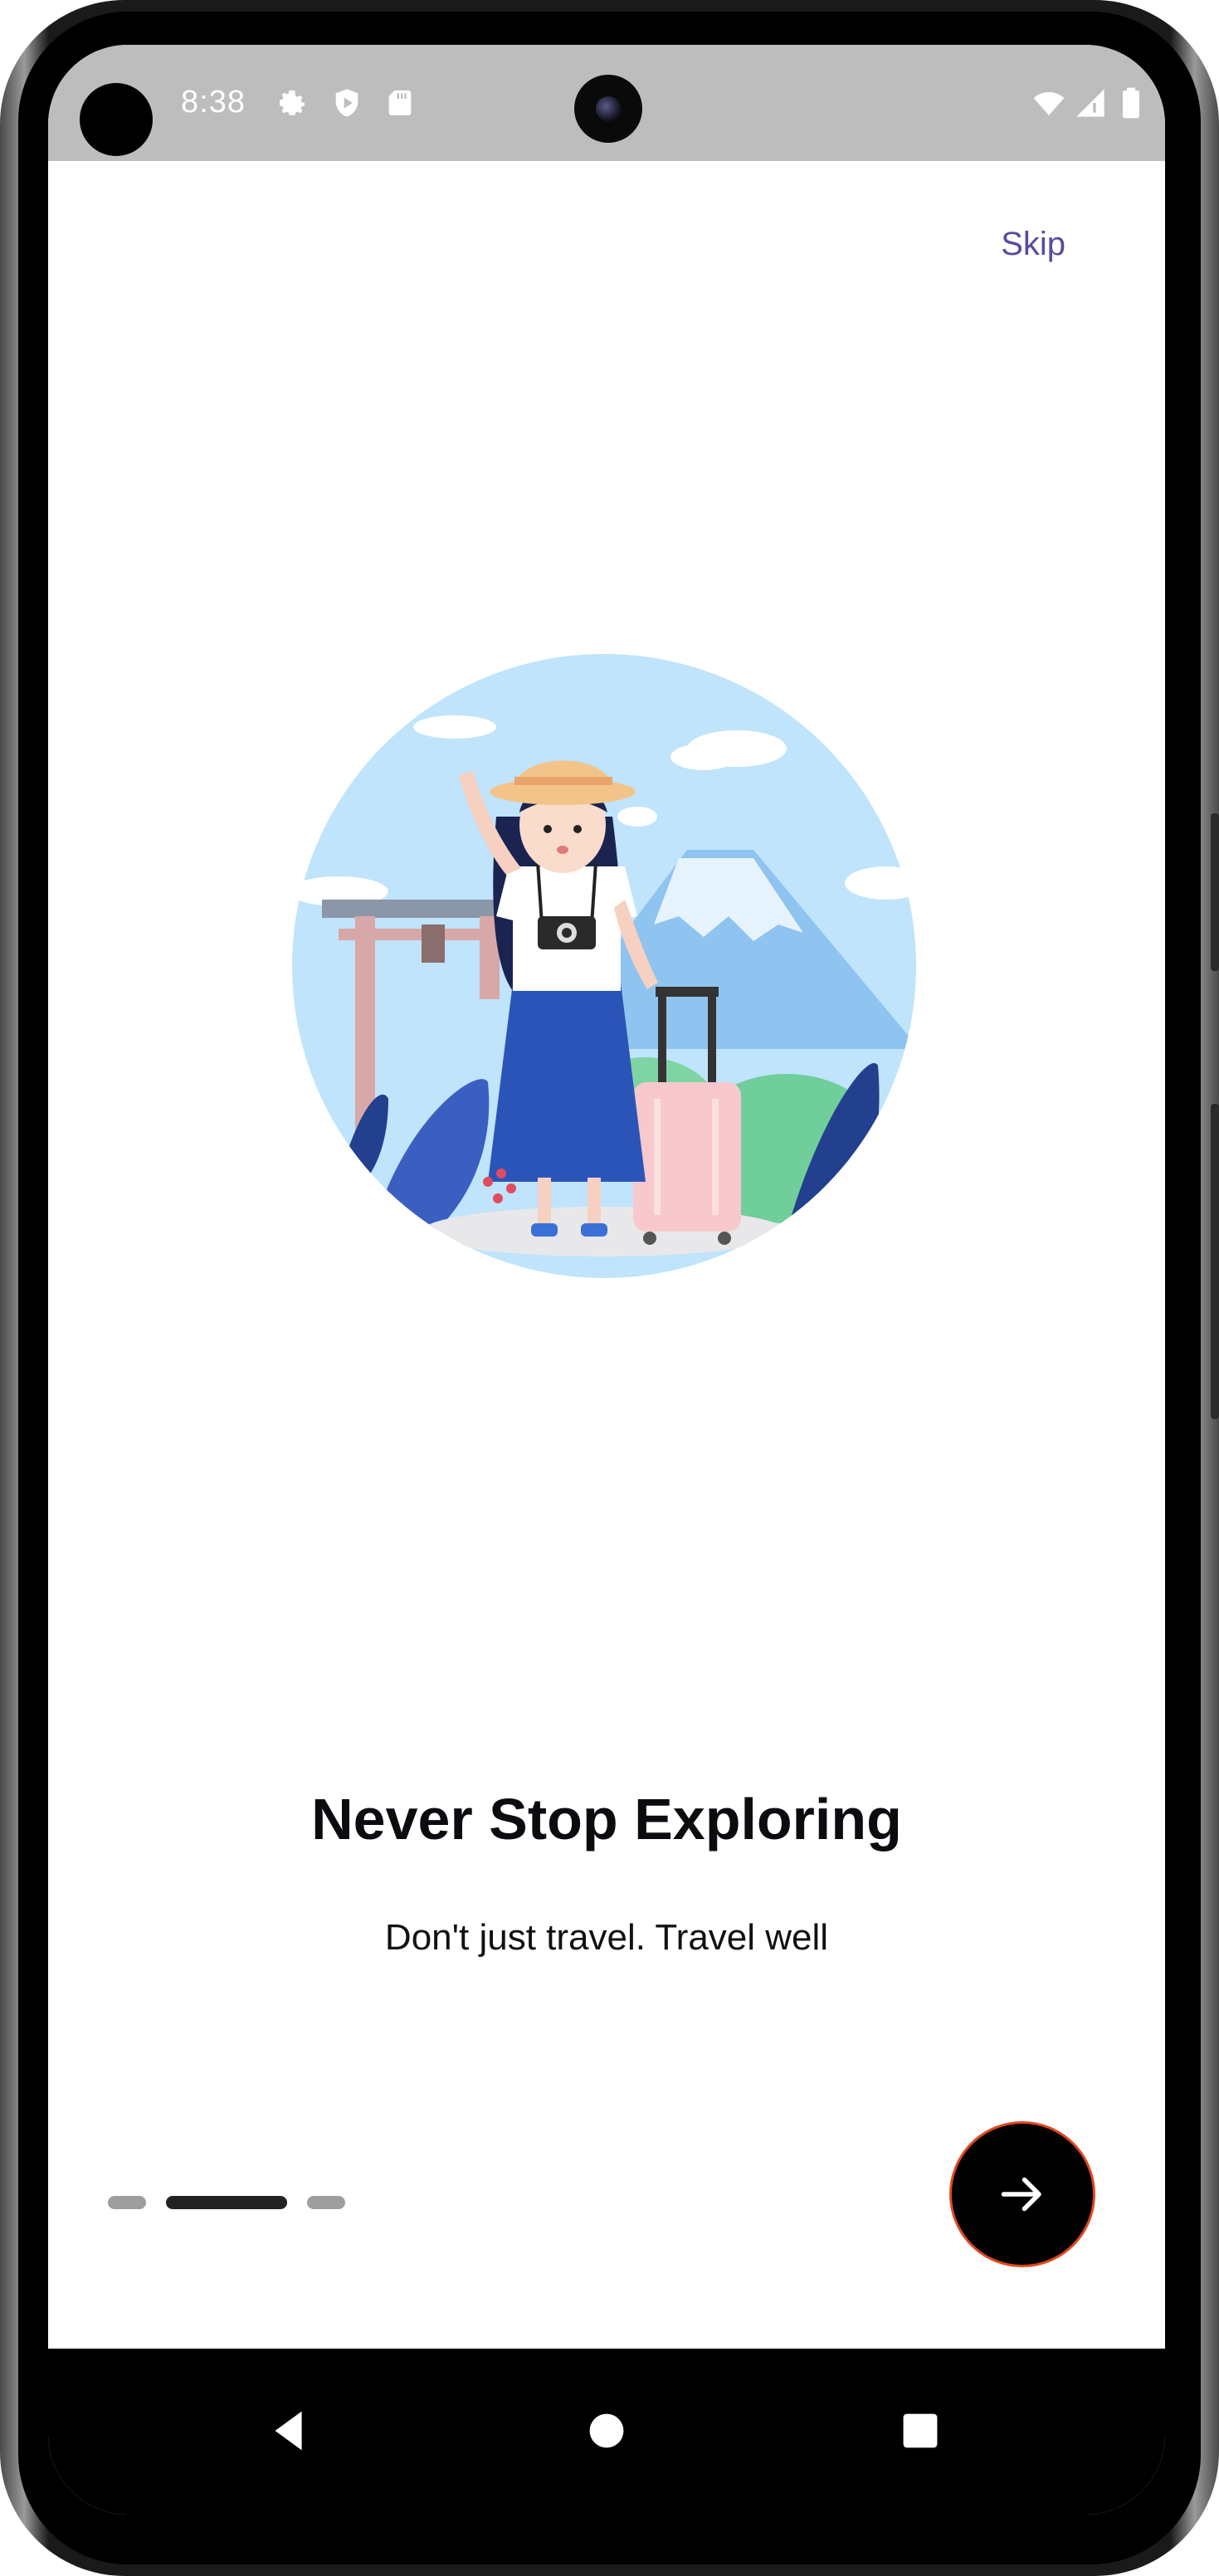 This screenshot has height=2576, width=1219. I want to click on battery-icon, so click(1131, 103).